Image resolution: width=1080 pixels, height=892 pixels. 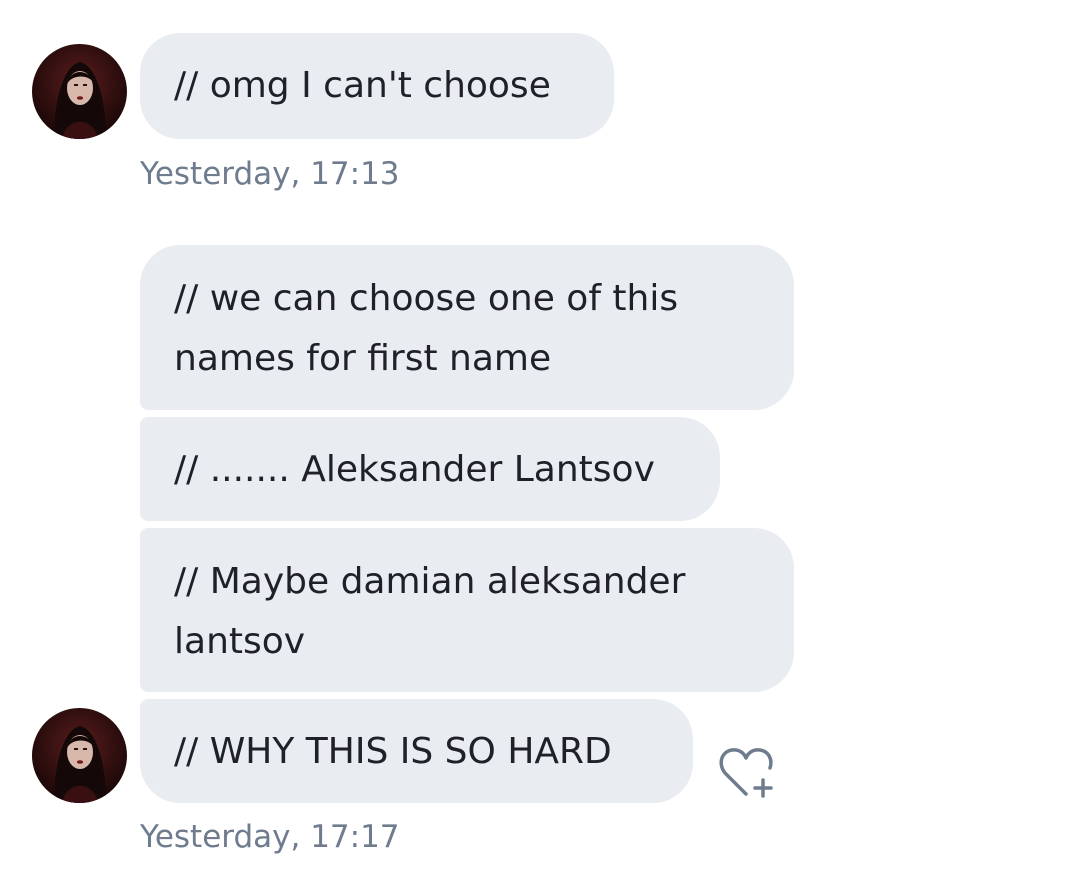 I want to click on message-timestamp: Yesterday, 17:13, so click(x=270, y=174).